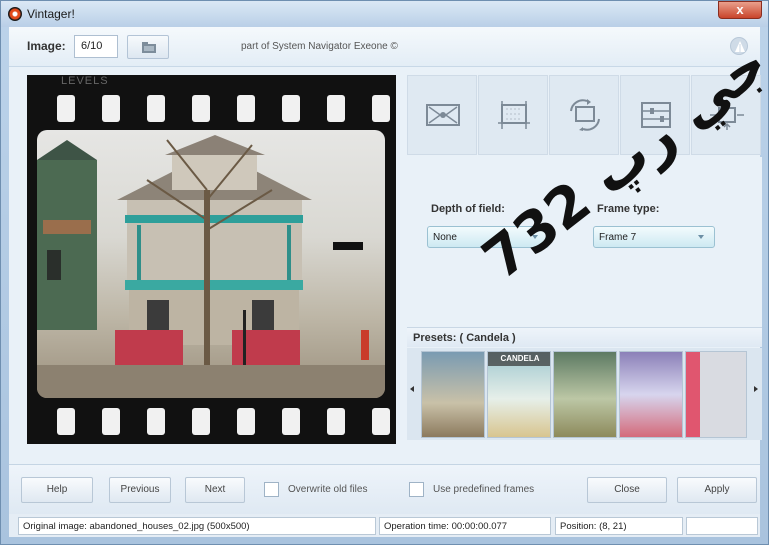 This screenshot has width=769, height=545. I want to click on chevron-down-icon, so click(701, 237).